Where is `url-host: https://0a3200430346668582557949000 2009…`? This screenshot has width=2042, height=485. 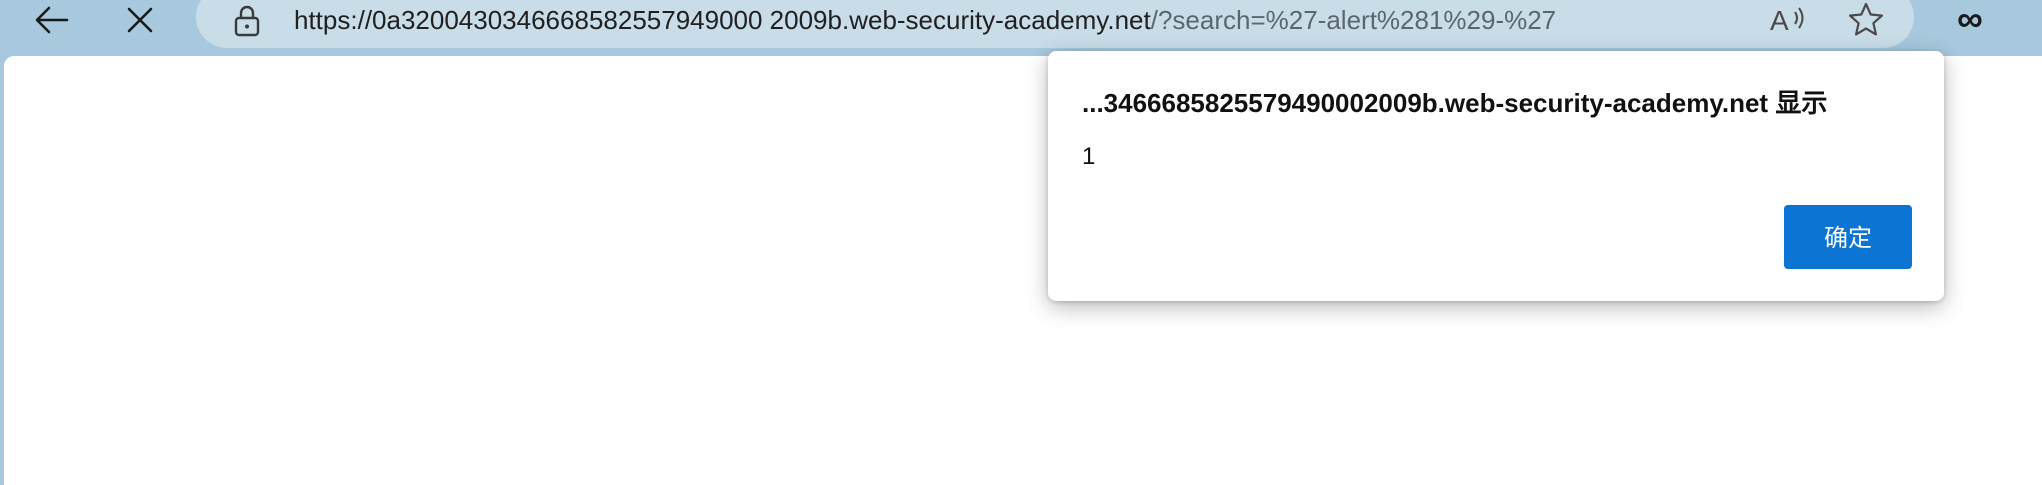 url-host: https://0a3200430346668582557949000 2009… is located at coordinates (722, 20).